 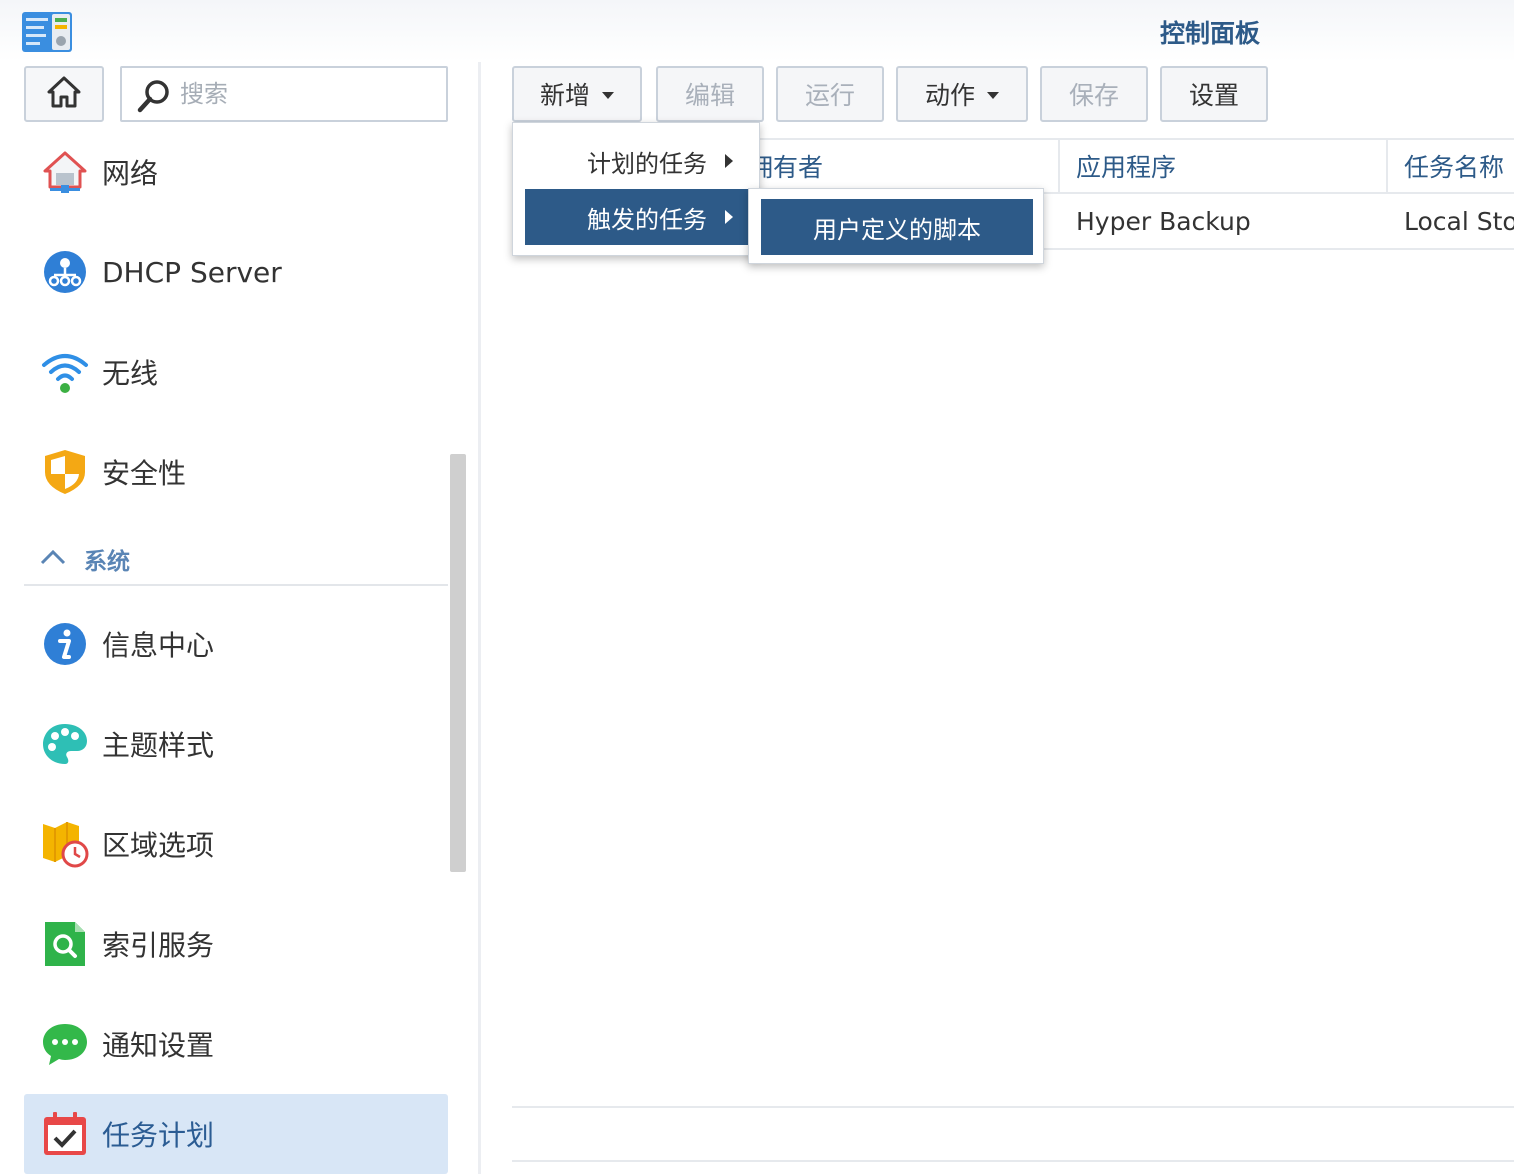 I want to click on sidebar-item-info-center: 信息中心, so click(x=236, y=644).